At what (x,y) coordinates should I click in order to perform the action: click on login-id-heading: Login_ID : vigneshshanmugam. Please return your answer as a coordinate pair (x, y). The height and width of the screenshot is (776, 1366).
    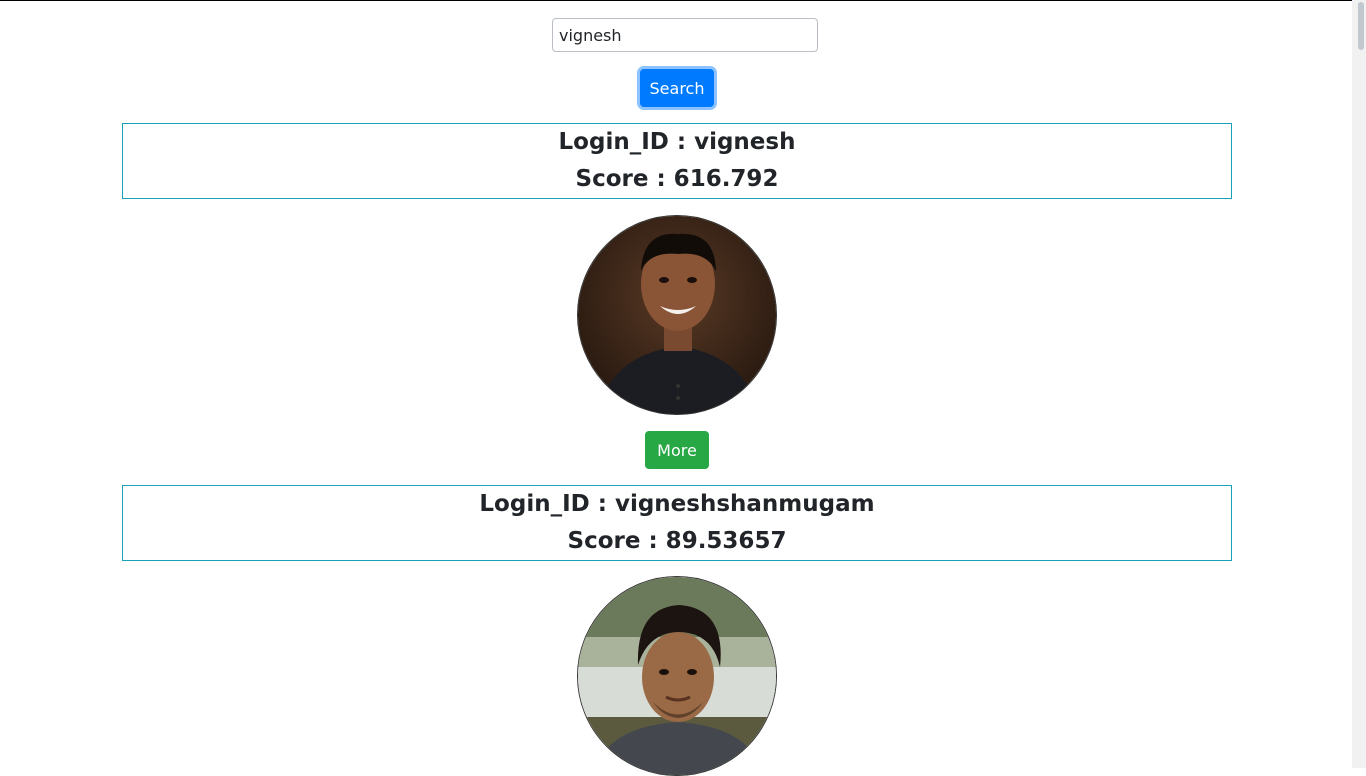
    Looking at the image, I should click on (677, 504).